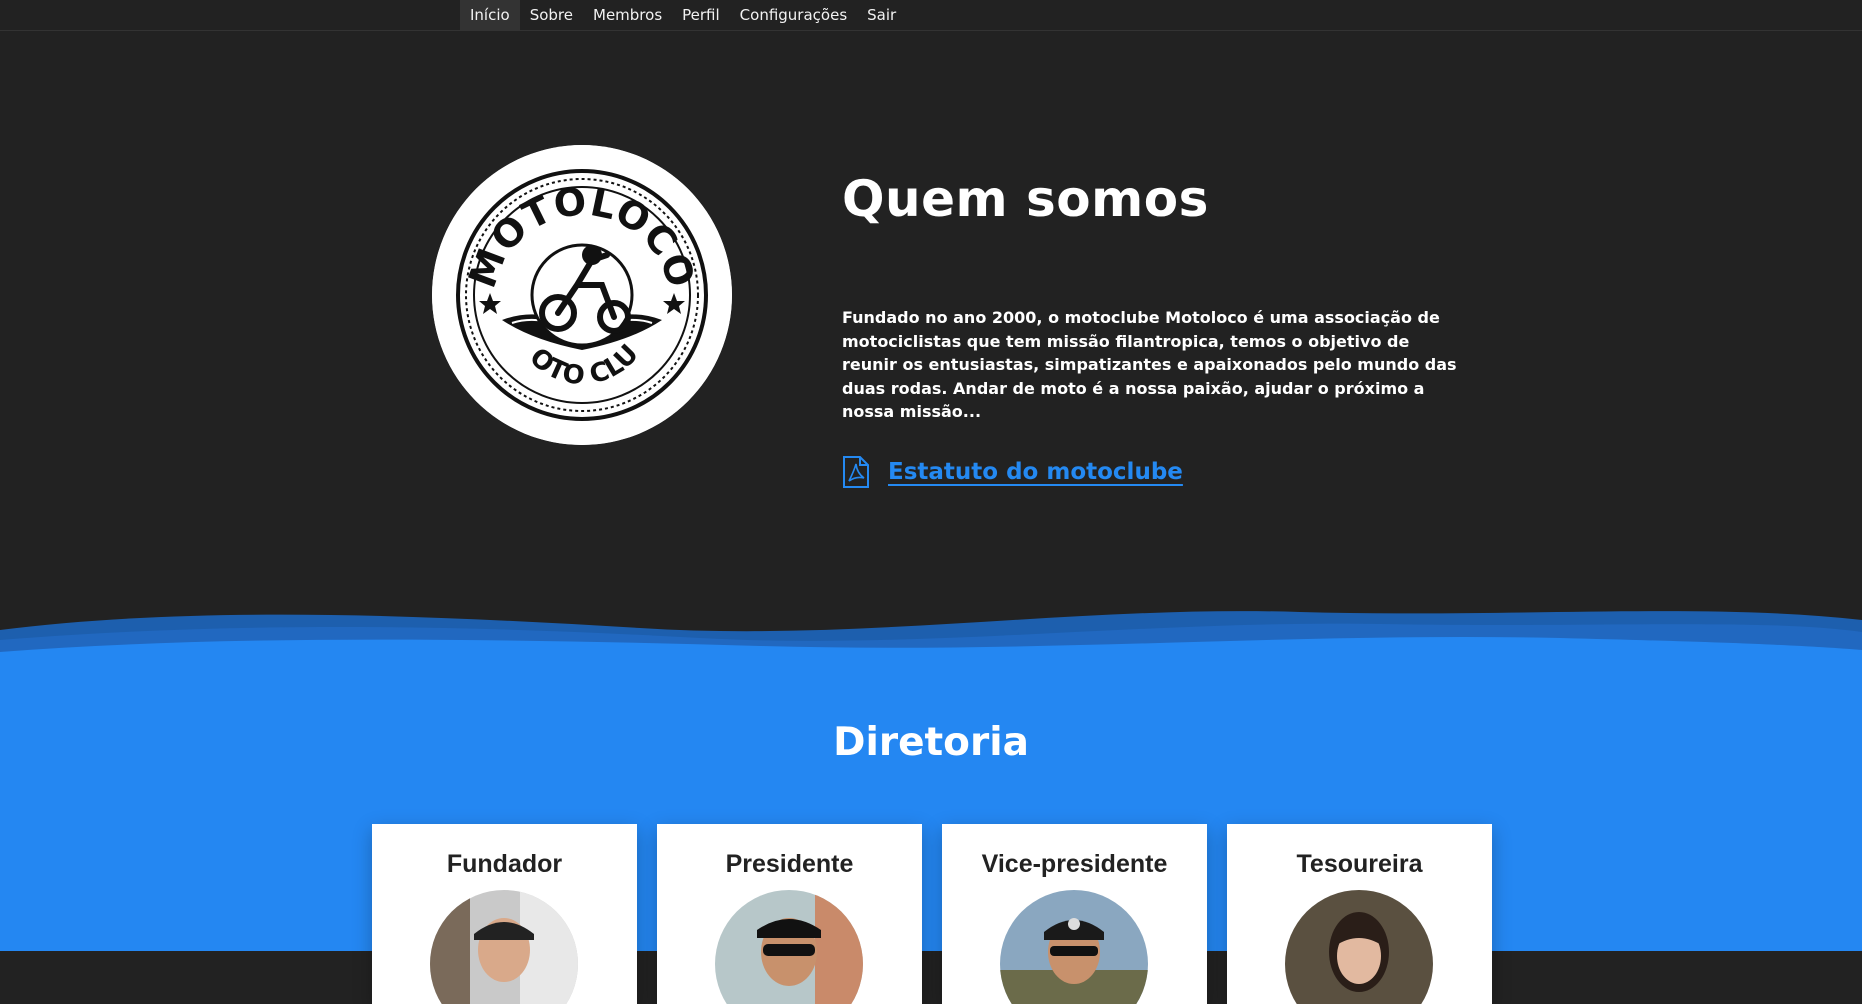 The height and width of the screenshot is (1004, 1862). Describe the element at coordinates (1074, 864) in the screenshot. I see `member-role: Vice-presidente` at that location.